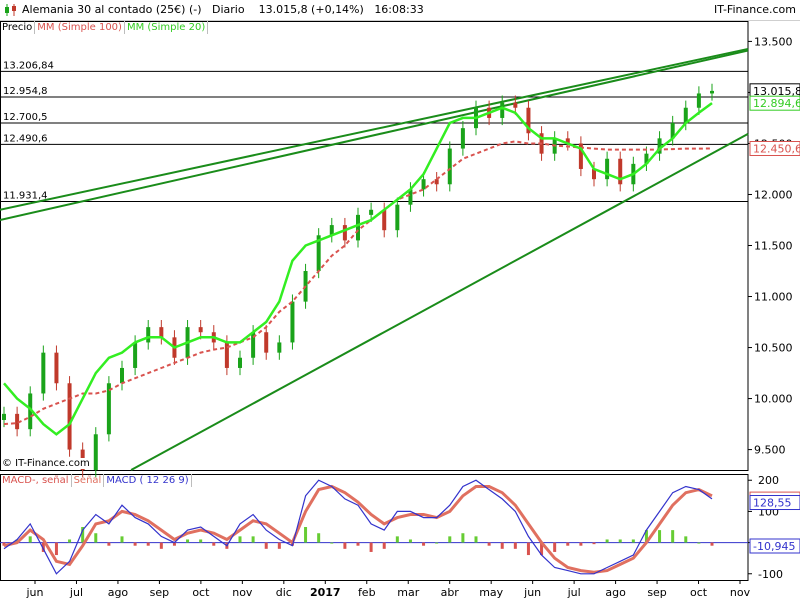 The width and height of the screenshot is (800, 600). Describe the element at coordinates (656, 592) in the screenshot. I see `x-tick-label: sep` at that location.